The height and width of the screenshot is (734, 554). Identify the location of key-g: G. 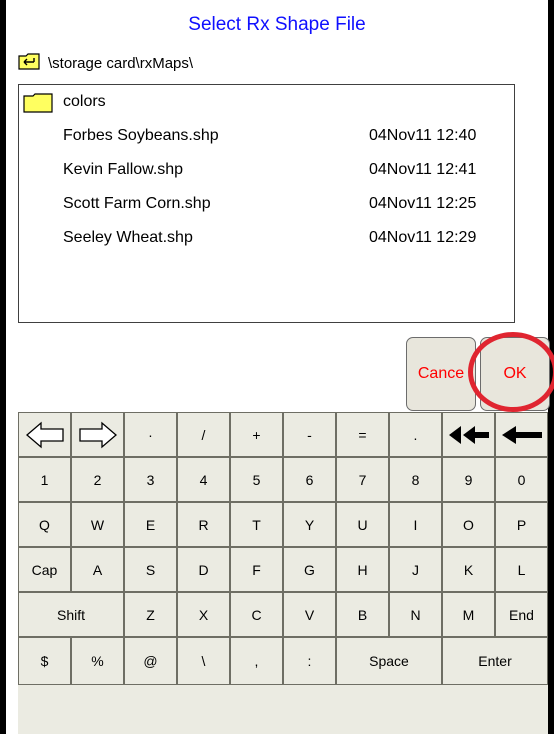
(309, 569).